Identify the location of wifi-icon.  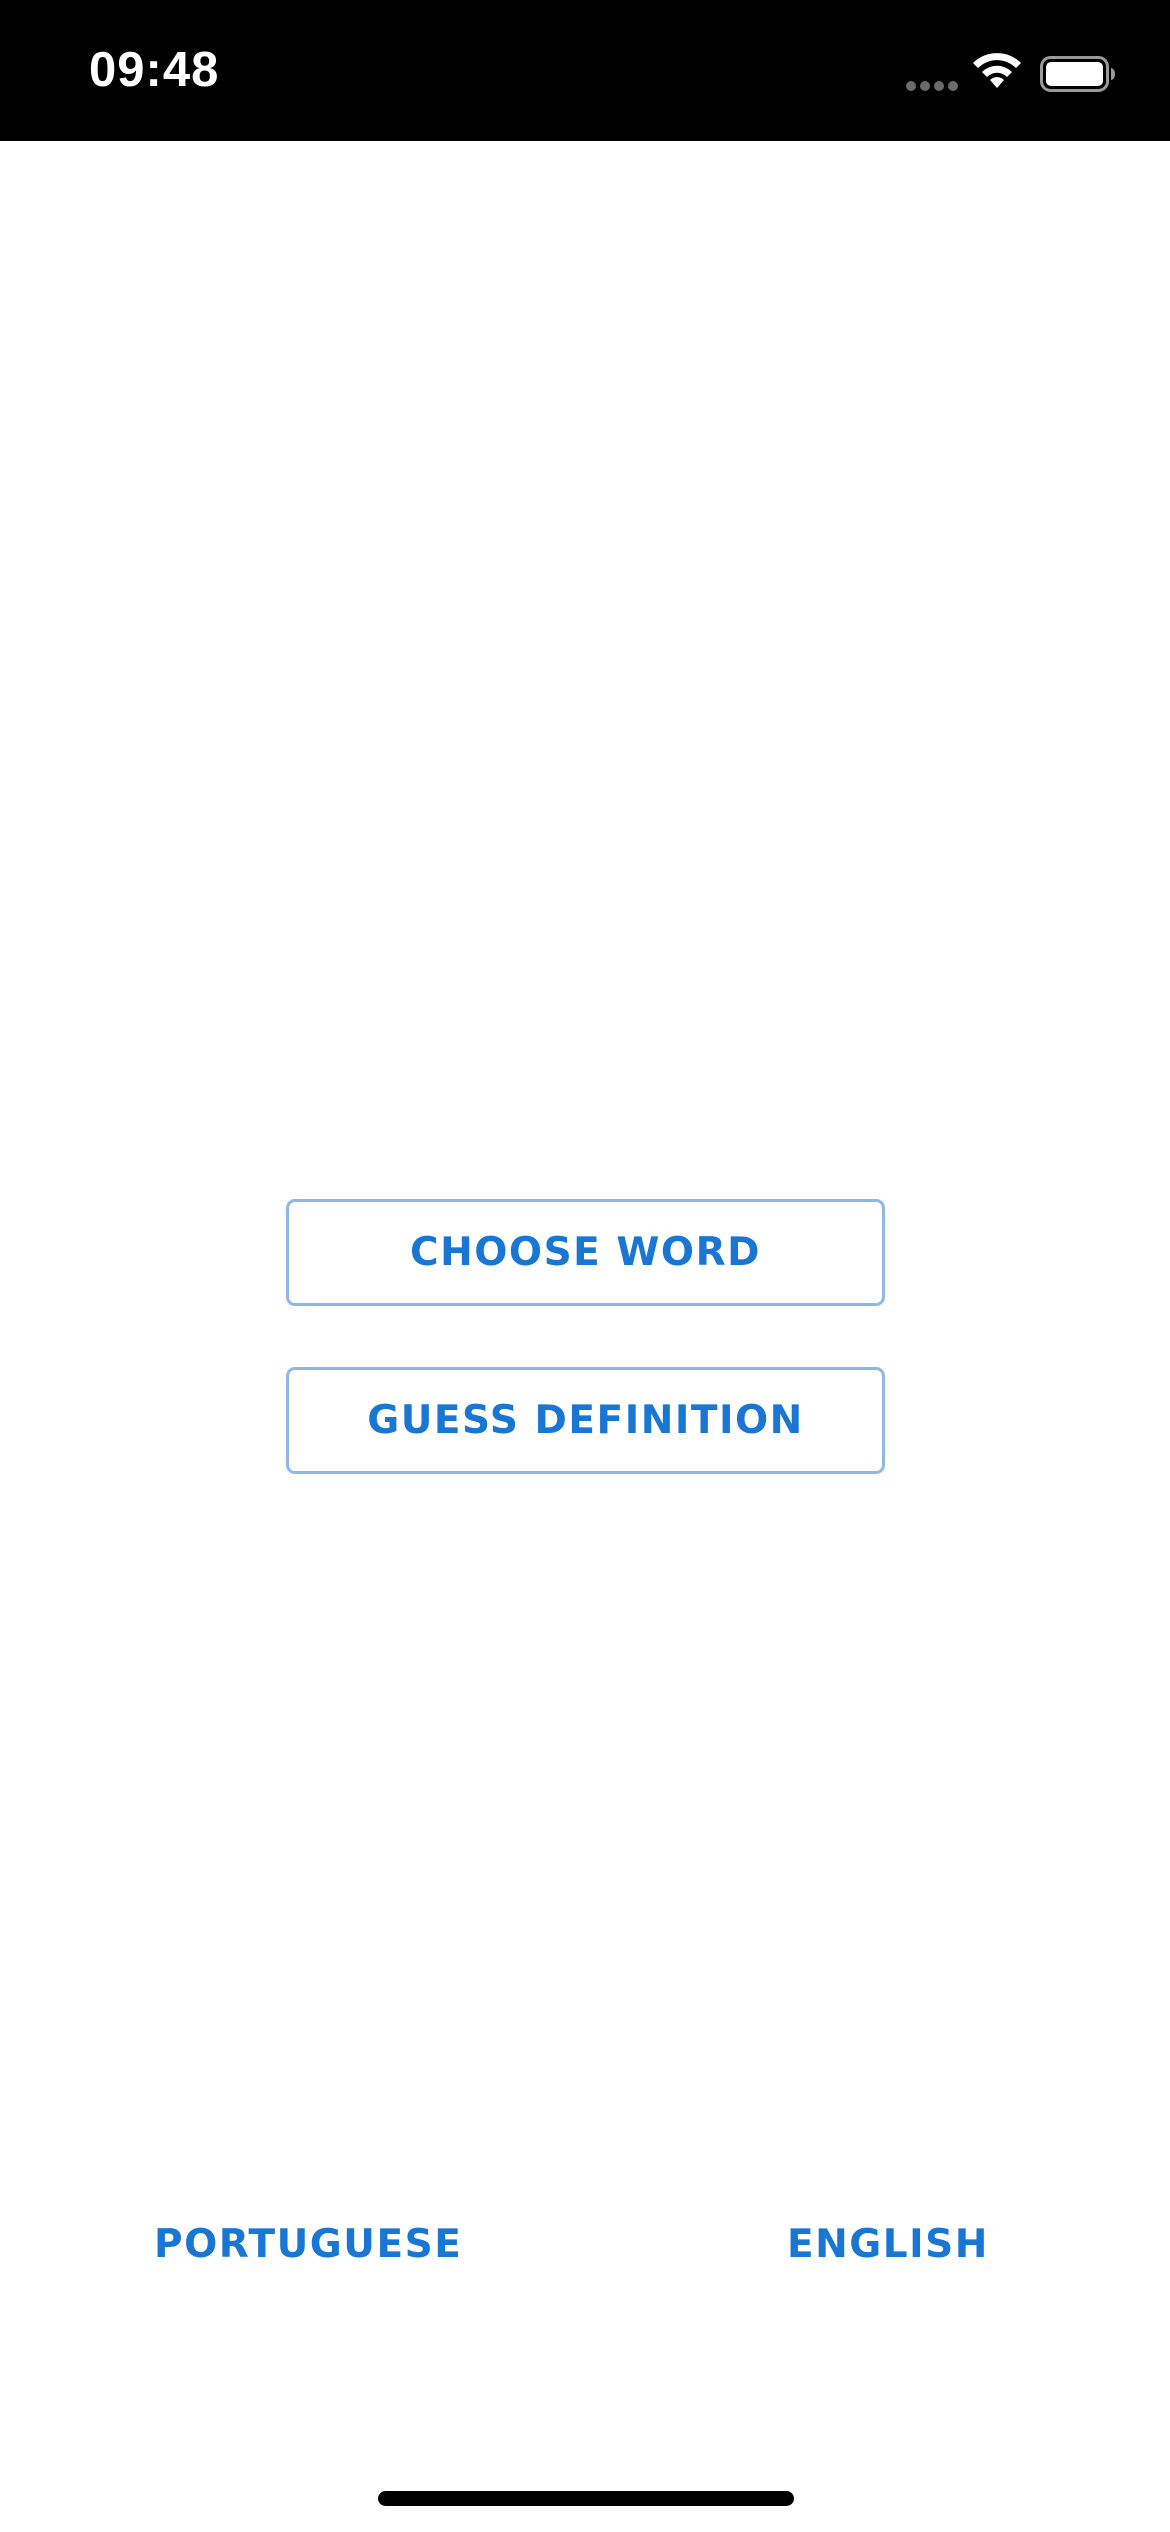
(997, 70).